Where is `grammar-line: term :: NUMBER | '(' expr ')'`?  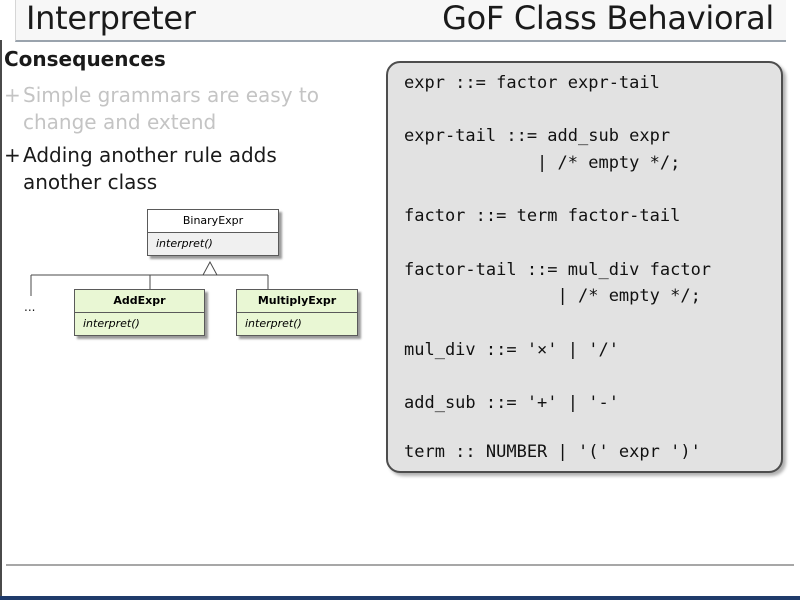
grammar-line: term :: NUMBER | '(' expr ')' is located at coordinates (552, 452).